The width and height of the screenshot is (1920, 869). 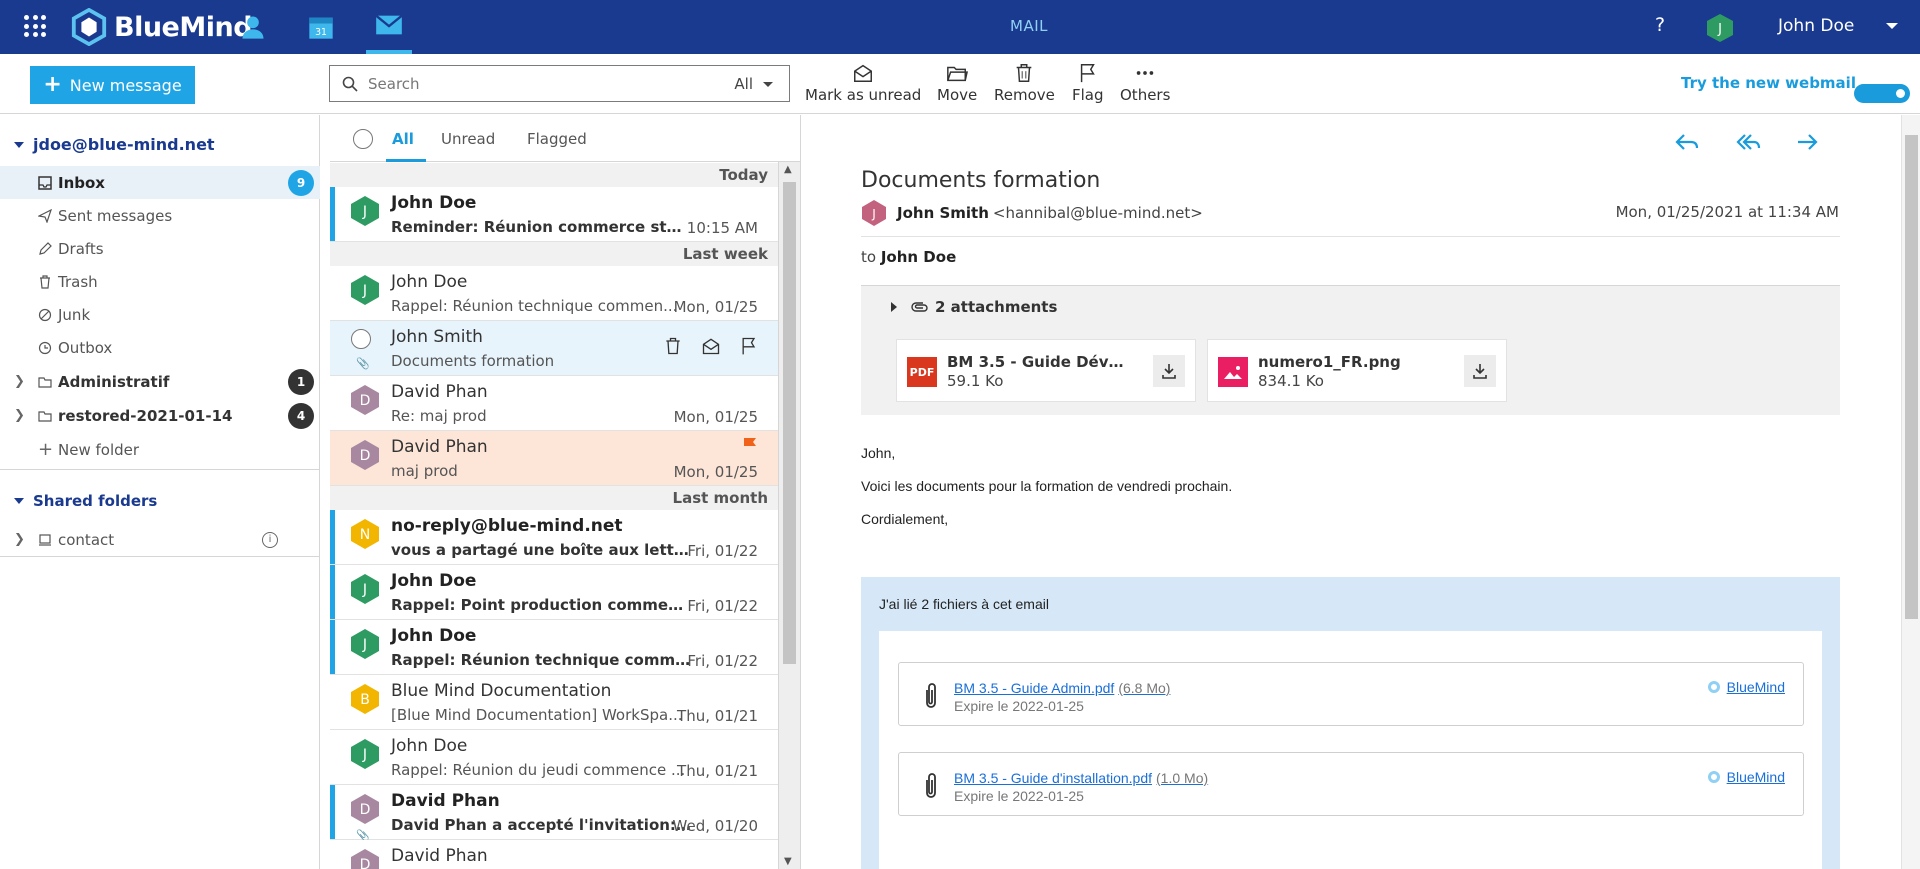 I want to click on select-message-checkbox, so click(x=361, y=339).